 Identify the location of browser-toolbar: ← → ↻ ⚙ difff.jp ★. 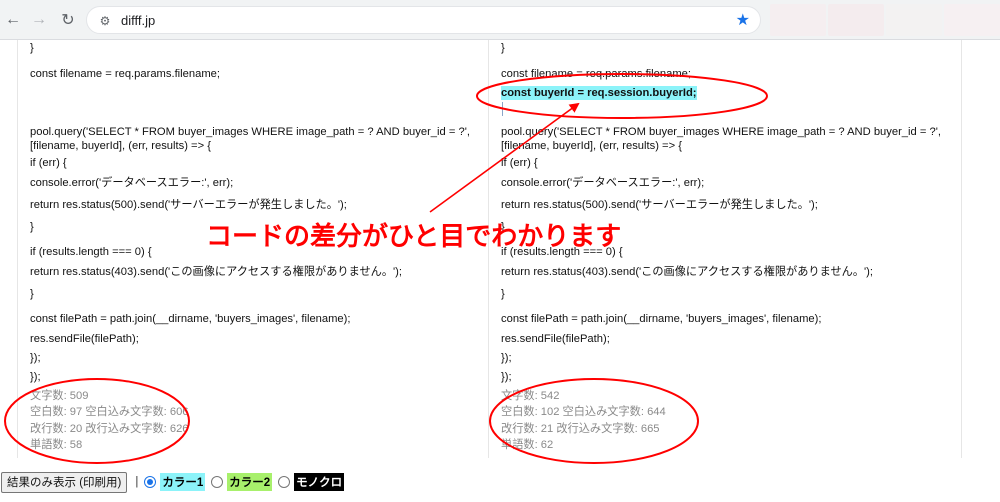
(500, 20).